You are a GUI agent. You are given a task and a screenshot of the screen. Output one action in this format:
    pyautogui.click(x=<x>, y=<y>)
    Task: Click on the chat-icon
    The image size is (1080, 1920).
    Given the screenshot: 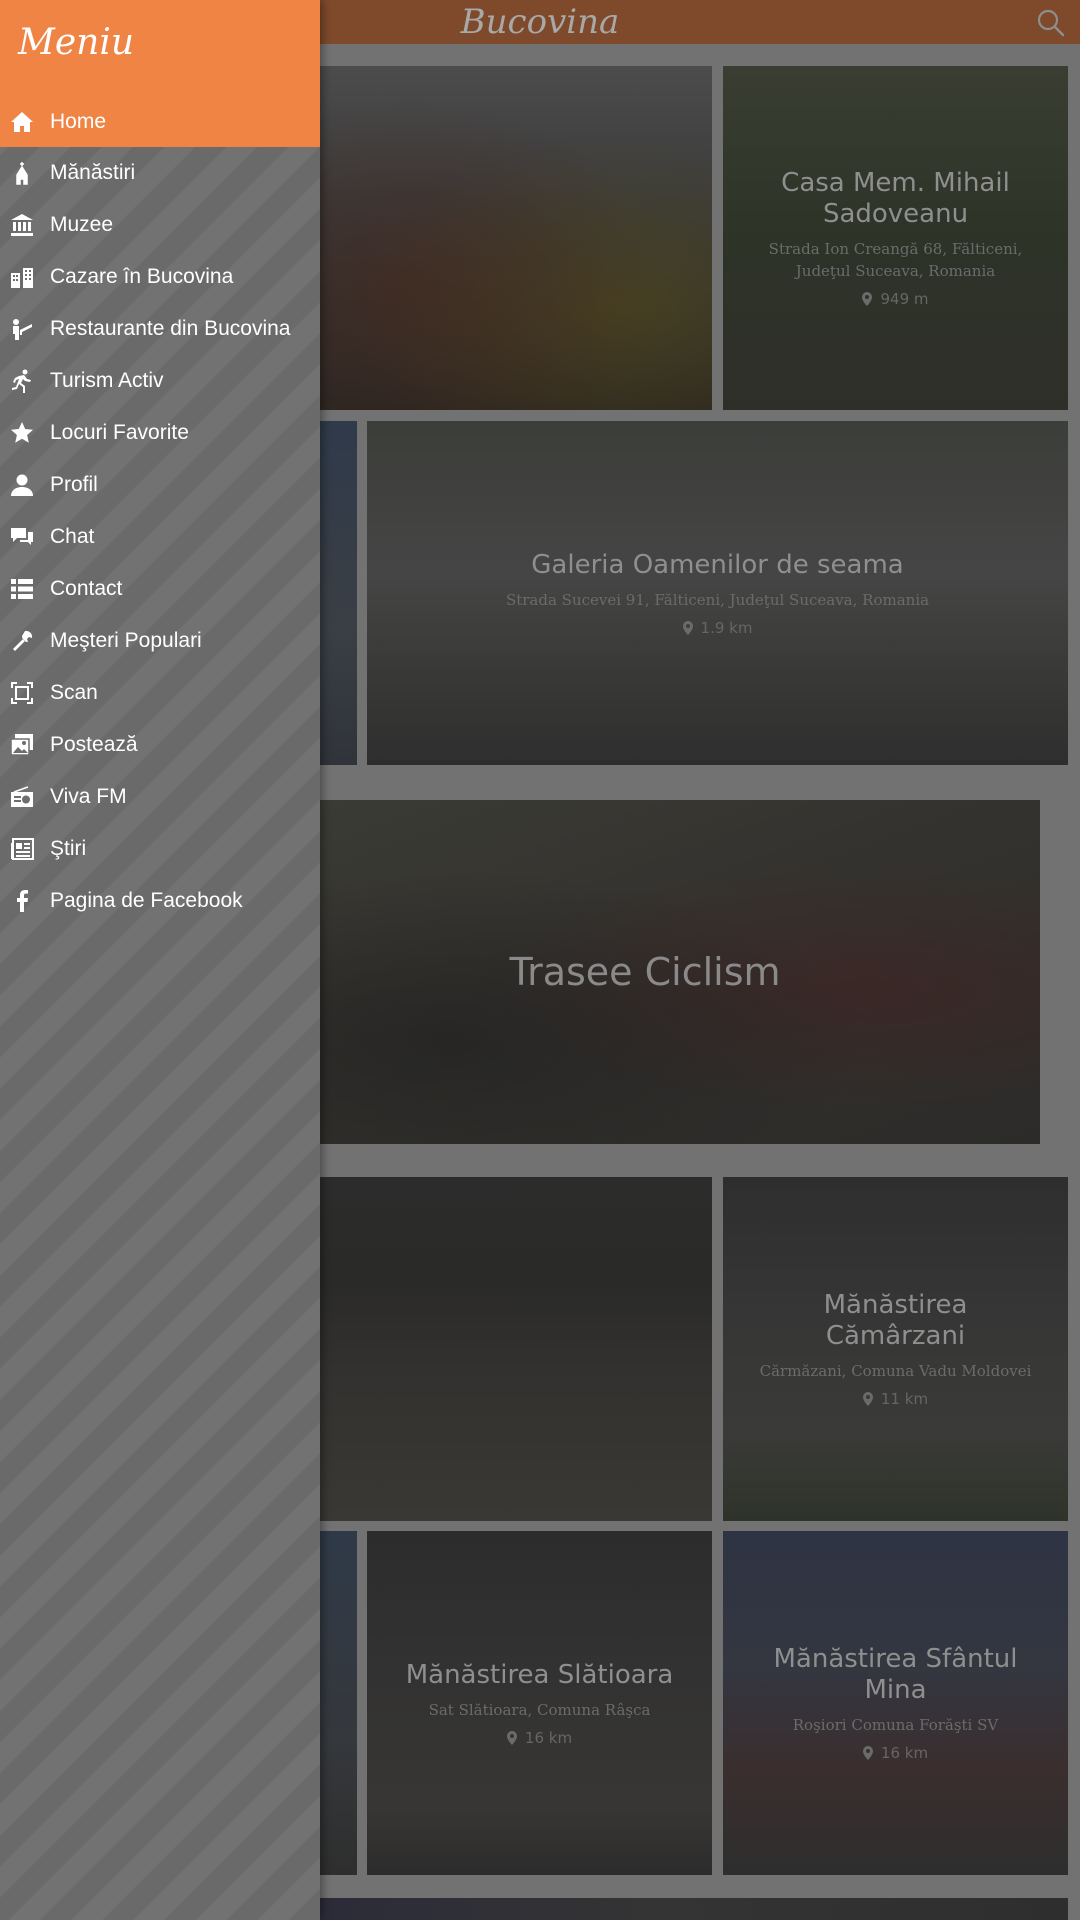 What is the action you would take?
    pyautogui.click(x=22, y=536)
    